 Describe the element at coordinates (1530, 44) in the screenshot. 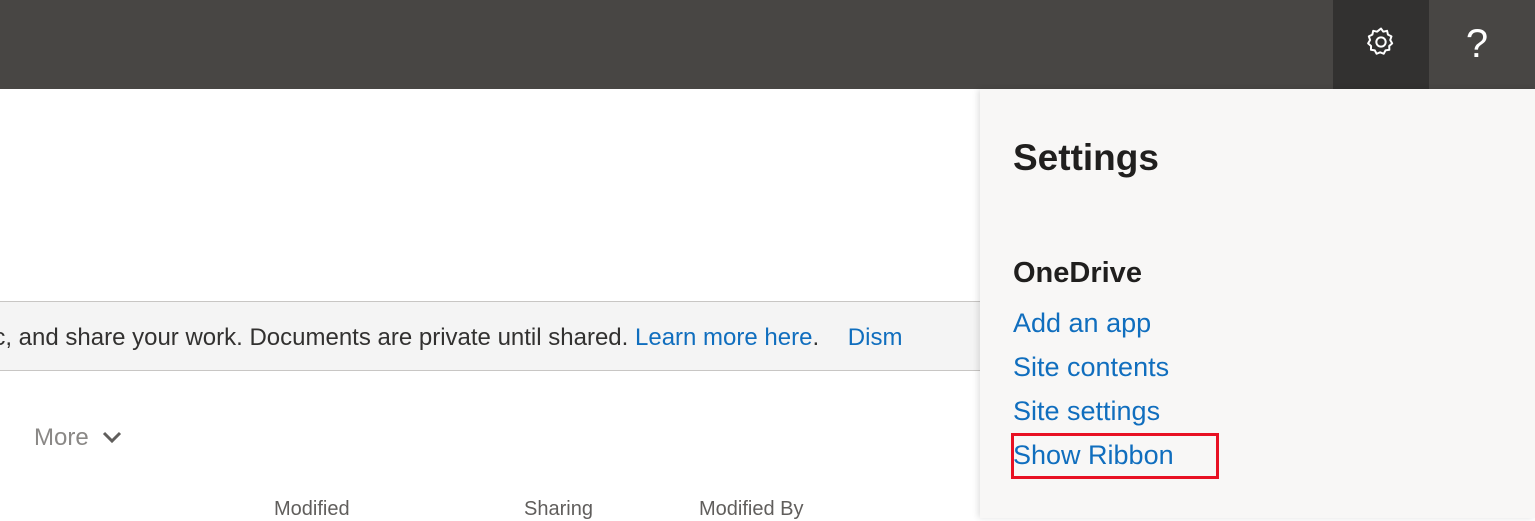

I see `topbar-right-edge` at that location.